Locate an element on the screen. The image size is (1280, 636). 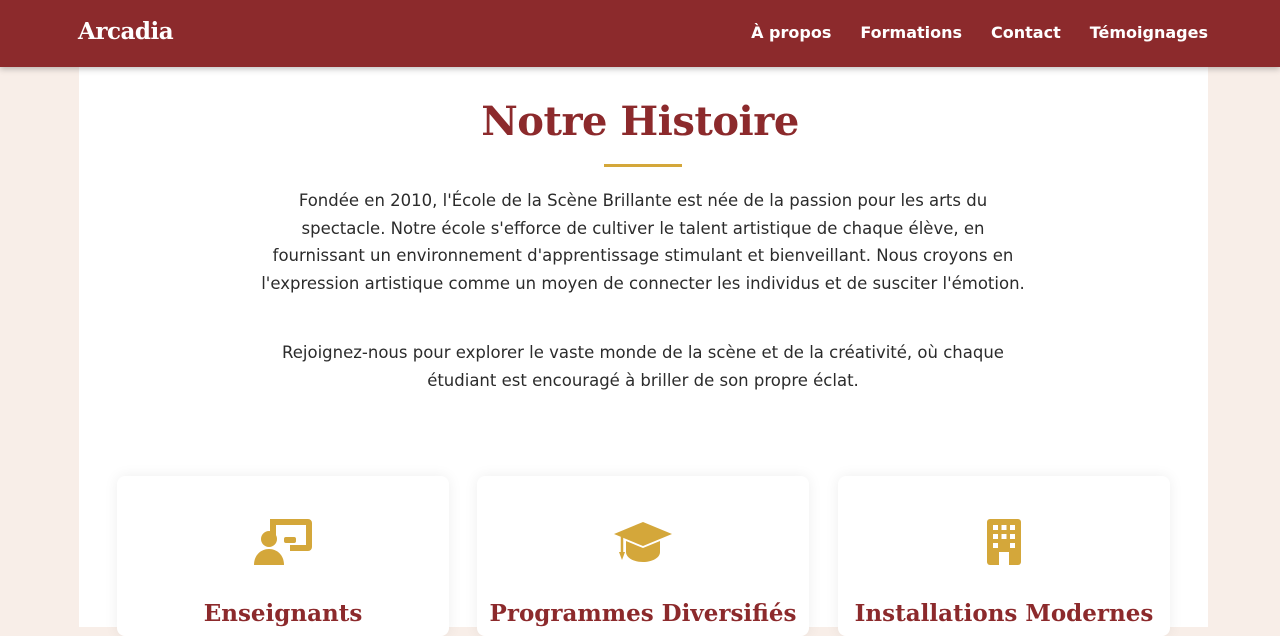
section-title: Notre Histoire is located at coordinates (640, 121).